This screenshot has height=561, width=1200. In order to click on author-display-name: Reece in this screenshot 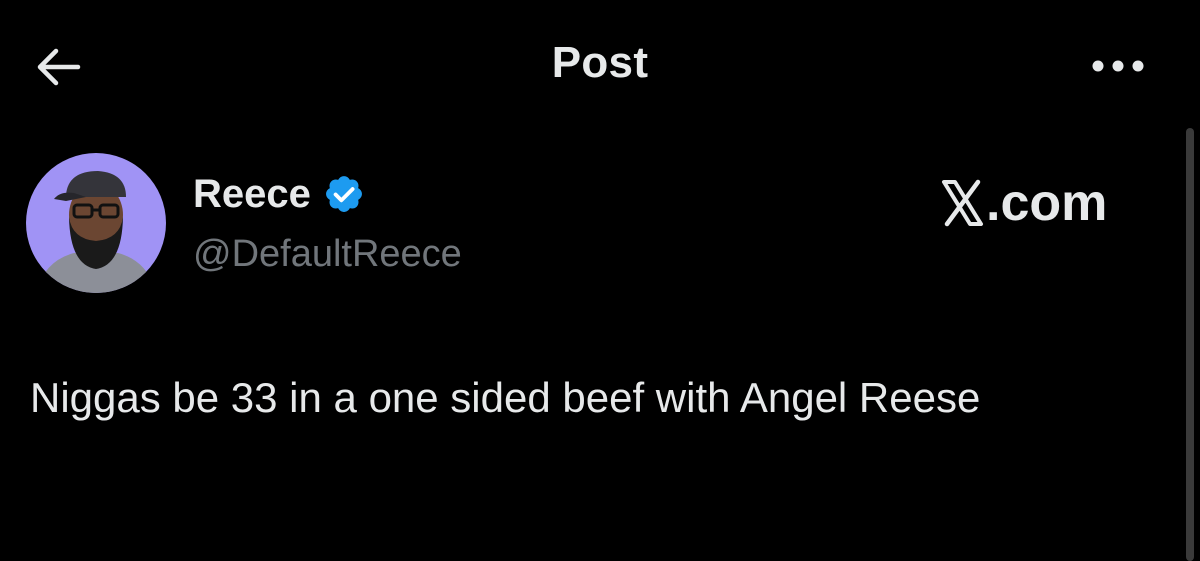, I will do `click(252, 194)`.